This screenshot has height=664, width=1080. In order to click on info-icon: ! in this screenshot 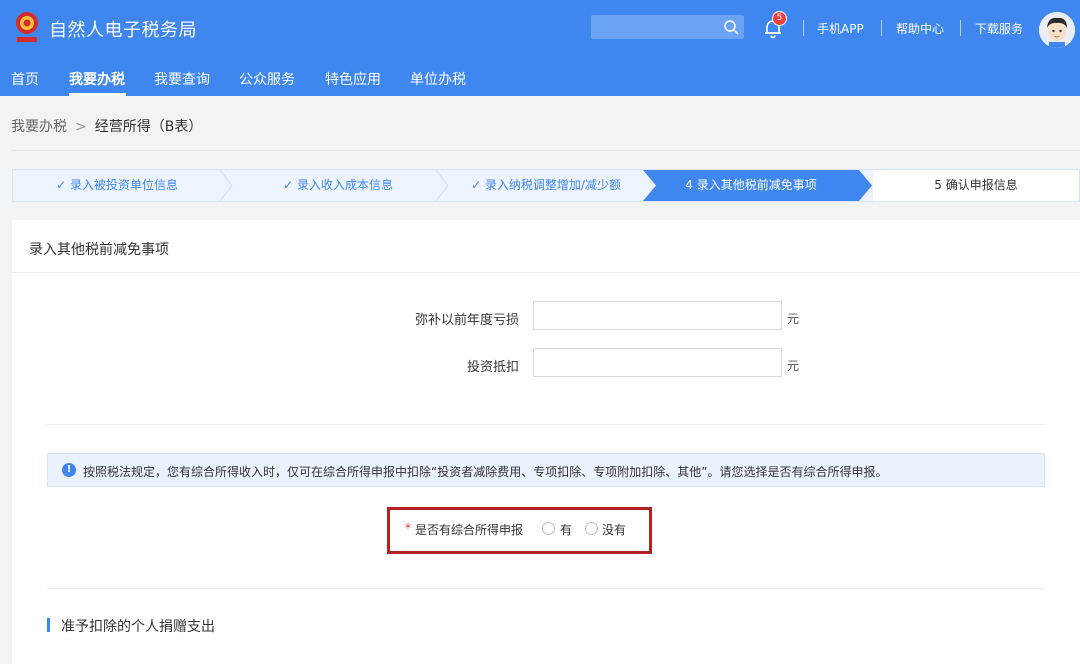, I will do `click(69, 470)`.